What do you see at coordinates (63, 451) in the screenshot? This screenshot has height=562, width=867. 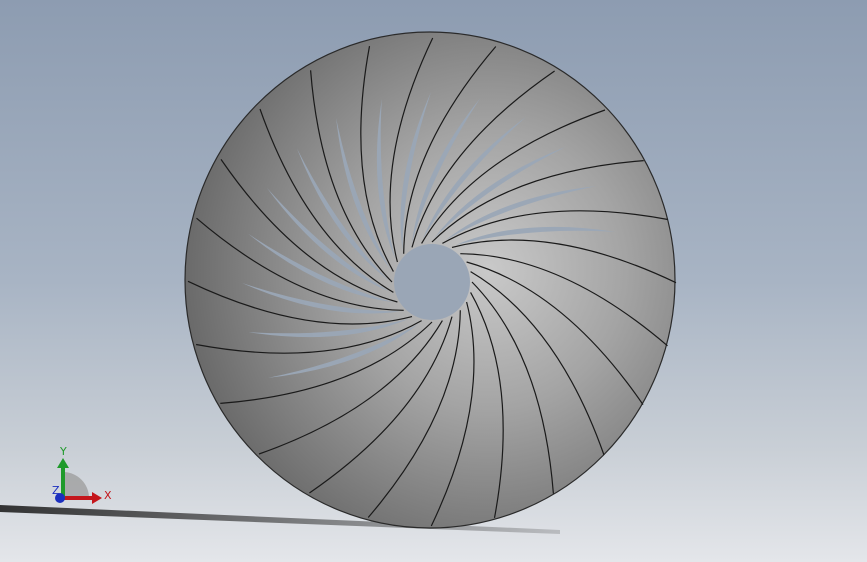 I see `triad-y-label: Y` at bounding box center [63, 451].